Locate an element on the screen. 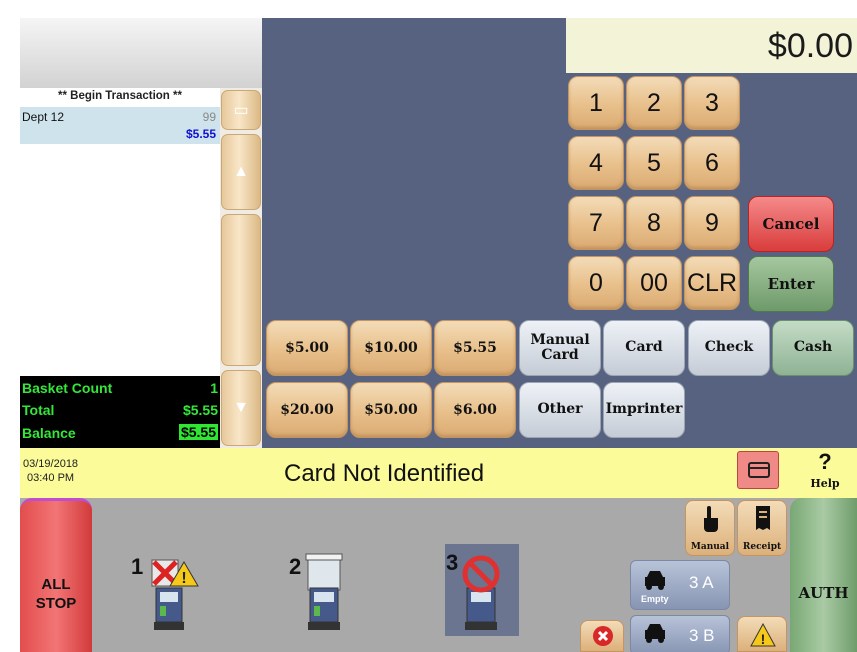  pump-3: 3 is located at coordinates (482, 590).